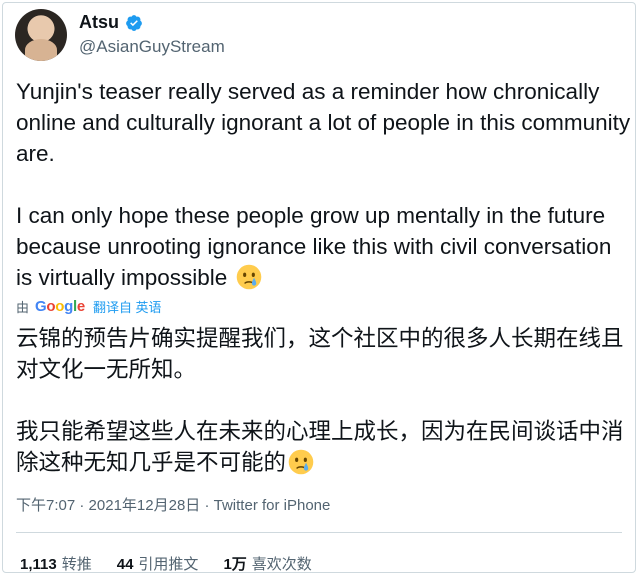  Describe the element at coordinates (145, 505) in the screenshot. I see `tweet-date: 2021年12月28日` at that location.